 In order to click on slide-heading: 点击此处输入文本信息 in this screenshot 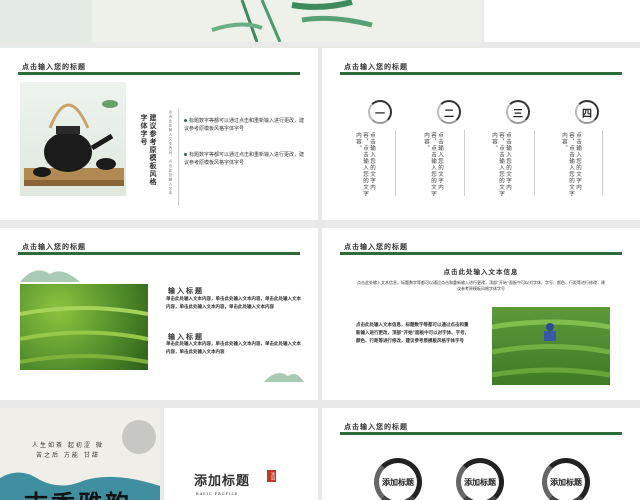, I will do `click(481, 272)`.